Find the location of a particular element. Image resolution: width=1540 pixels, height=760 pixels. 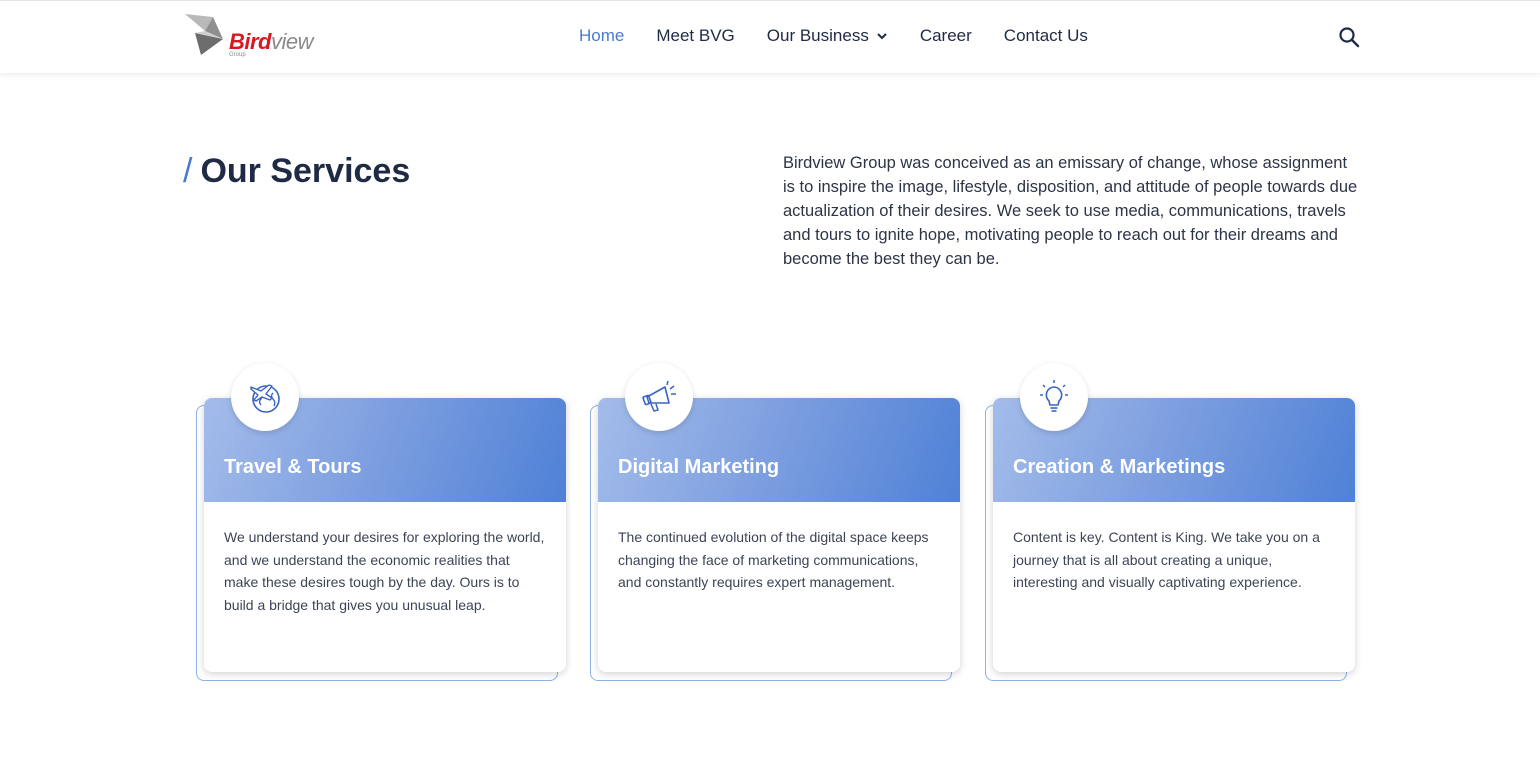

nav-contact-us: Contact Us is located at coordinates (1046, 36).